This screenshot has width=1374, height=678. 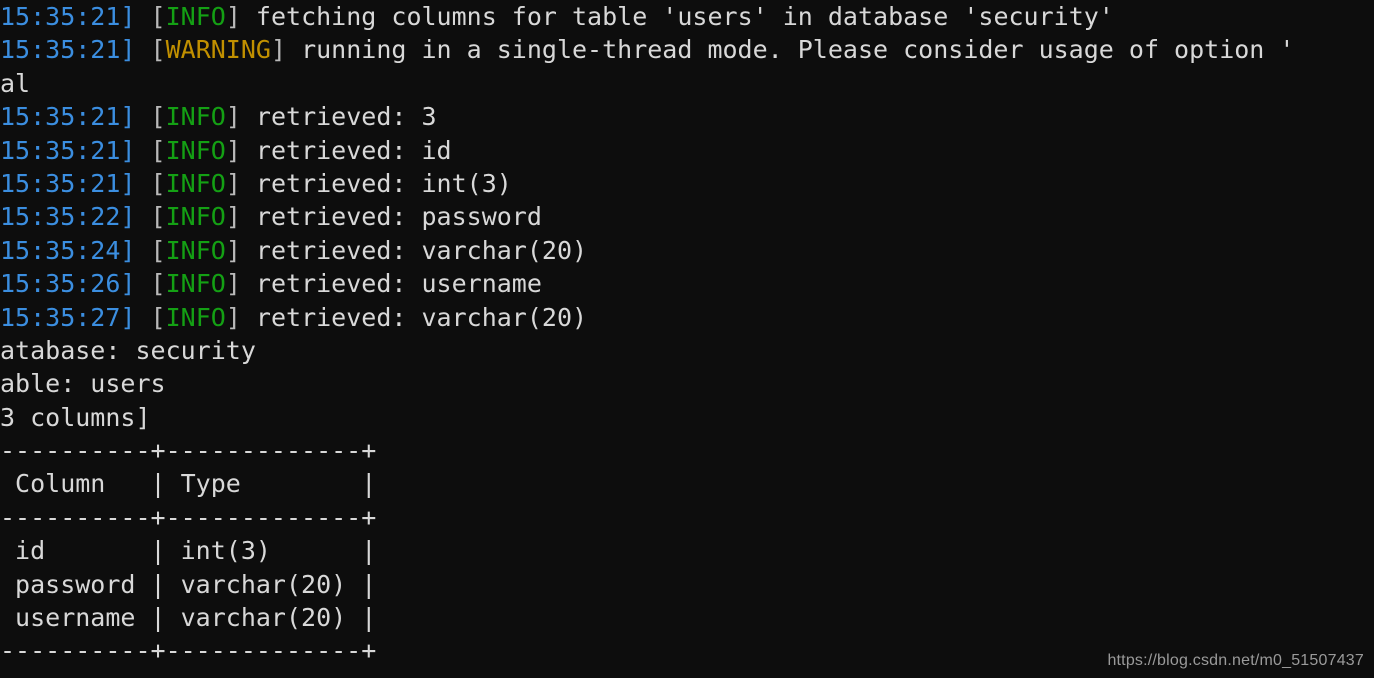 I want to click on plain-line-text: 3 columns], so click(x=75, y=417).